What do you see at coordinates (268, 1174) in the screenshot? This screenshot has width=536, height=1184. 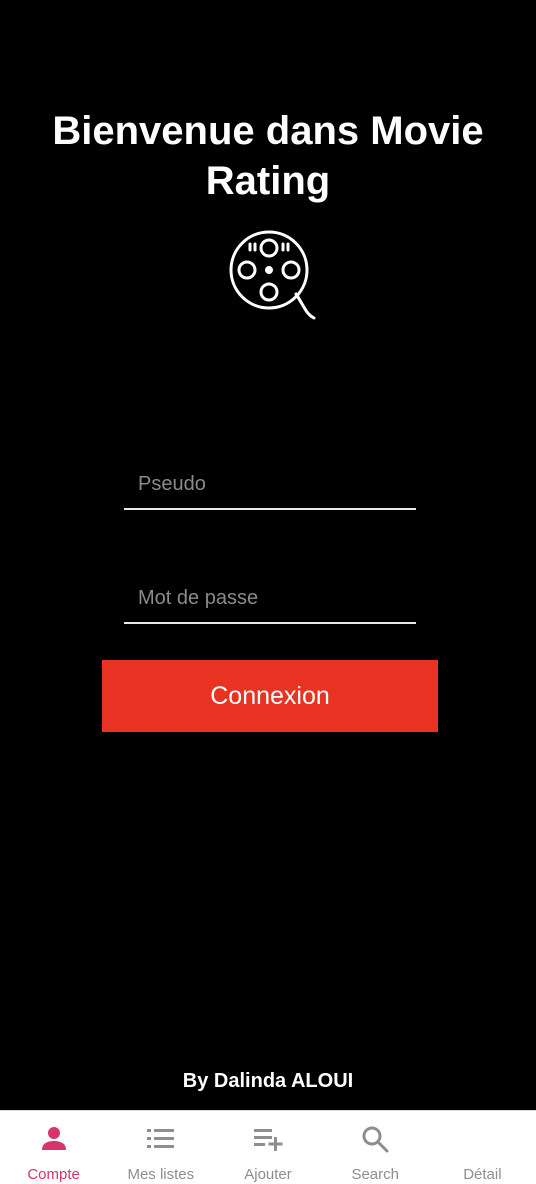 I see `tab-label: Ajouter` at bounding box center [268, 1174].